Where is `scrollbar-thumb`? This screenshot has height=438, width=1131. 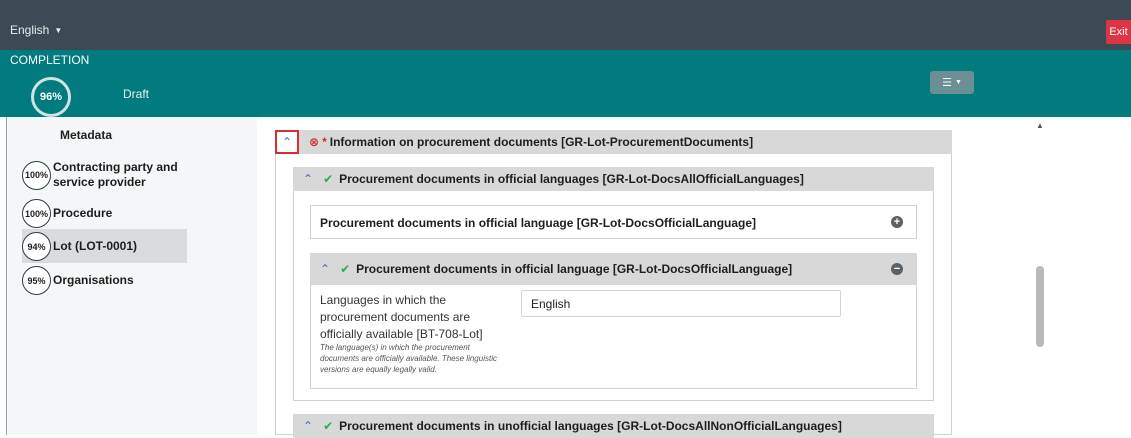
scrollbar-thumb is located at coordinates (1040, 306).